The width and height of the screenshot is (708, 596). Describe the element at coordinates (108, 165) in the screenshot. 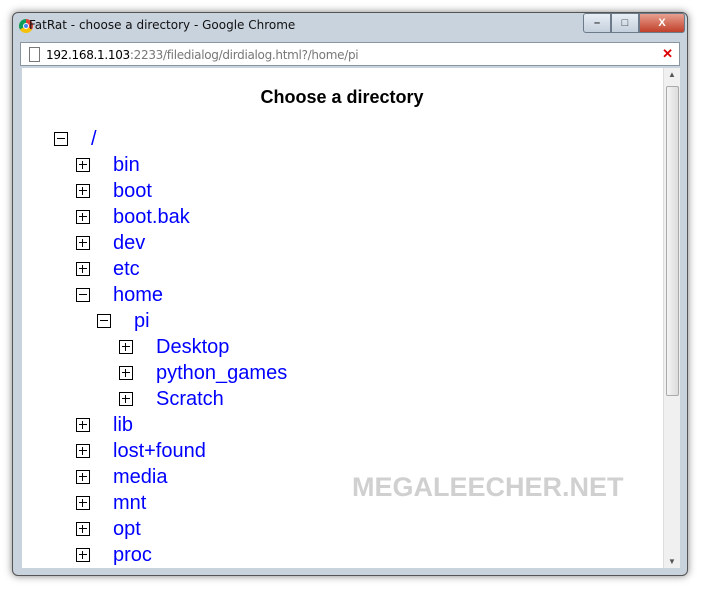

I see `tree-item: bin` at that location.